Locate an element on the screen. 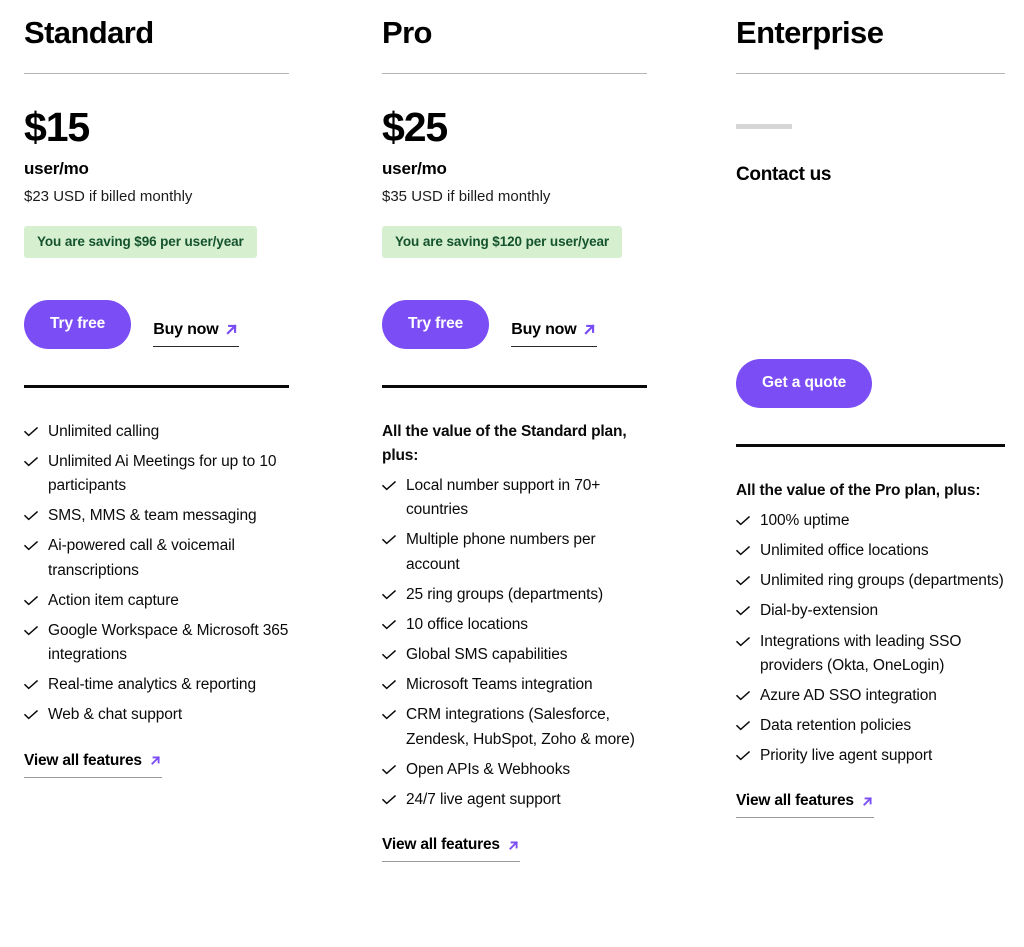 This screenshot has height=947, width=1024. feature-item: 100% uptime is located at coordinates (870, 521).